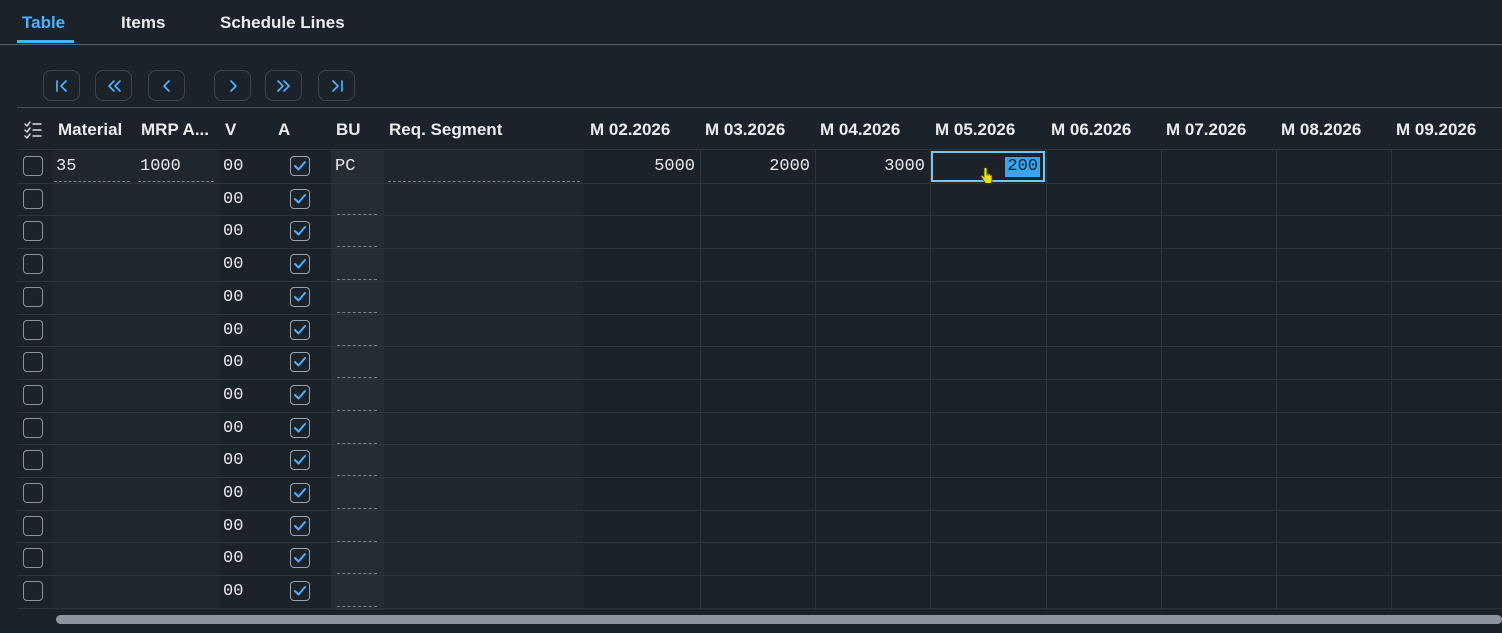 Image resolution: width=1502 pixels, height=633 pixels. Describe the element at coordinates (43, 23) in the screenshot. I see `tab-table: Table` at that location.